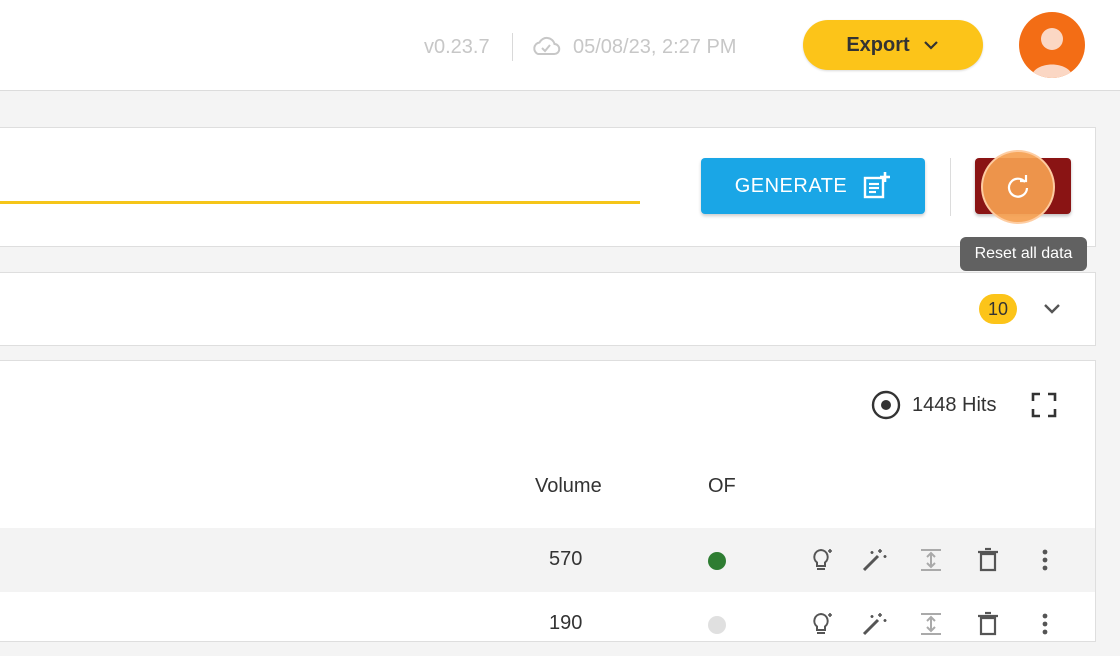 The image size is (1120, 656). I want to click on panel-divider, so click(950, 187).